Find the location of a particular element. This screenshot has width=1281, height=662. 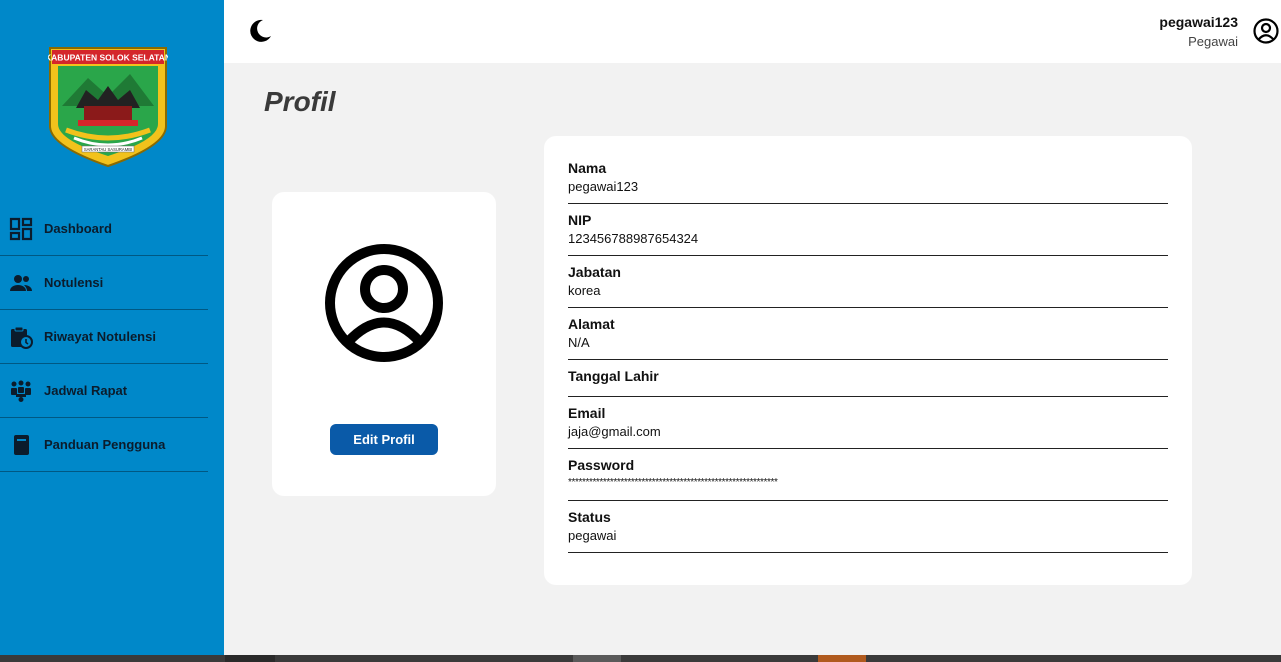

field-label: NIP is located at coordinates (580, 220).